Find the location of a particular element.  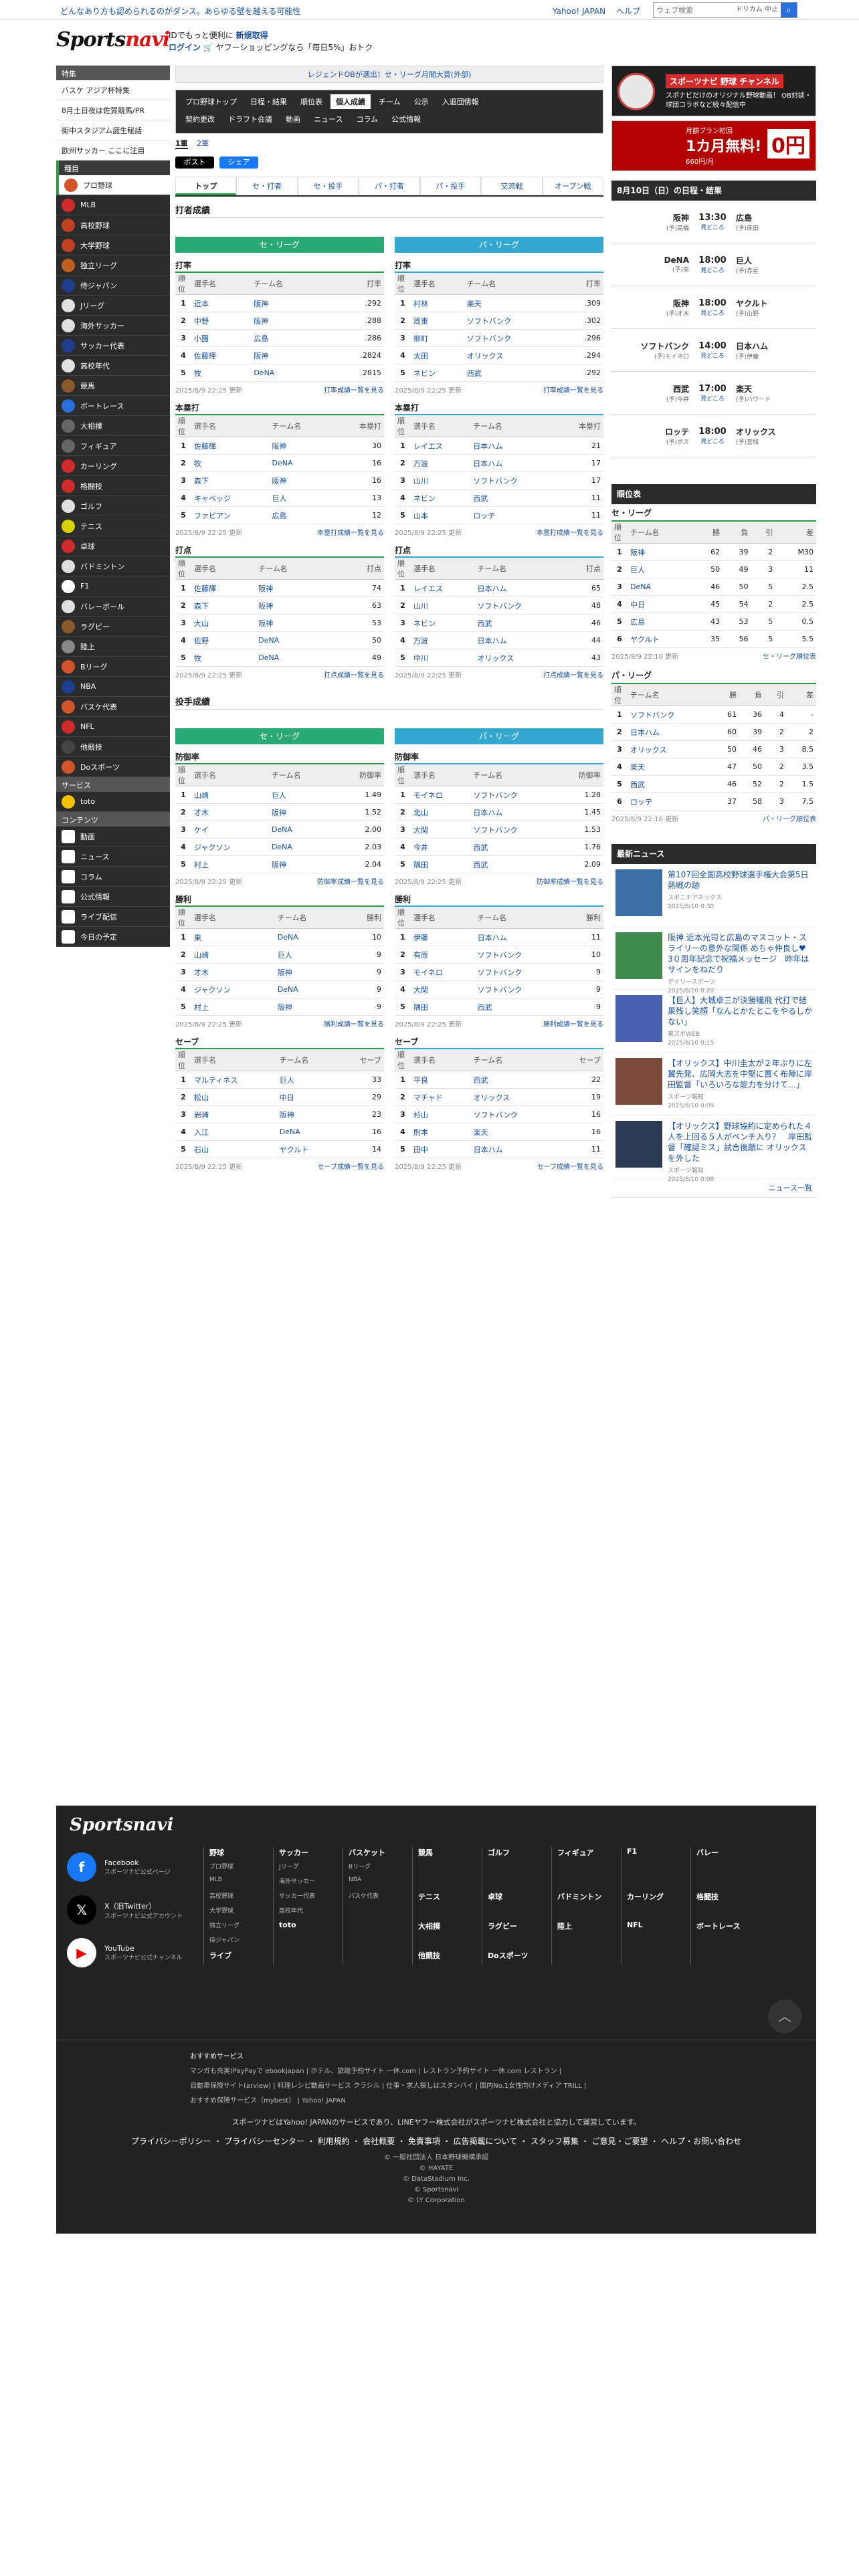

footer-link: プロ野球 is located at coordinates (237, 1869).